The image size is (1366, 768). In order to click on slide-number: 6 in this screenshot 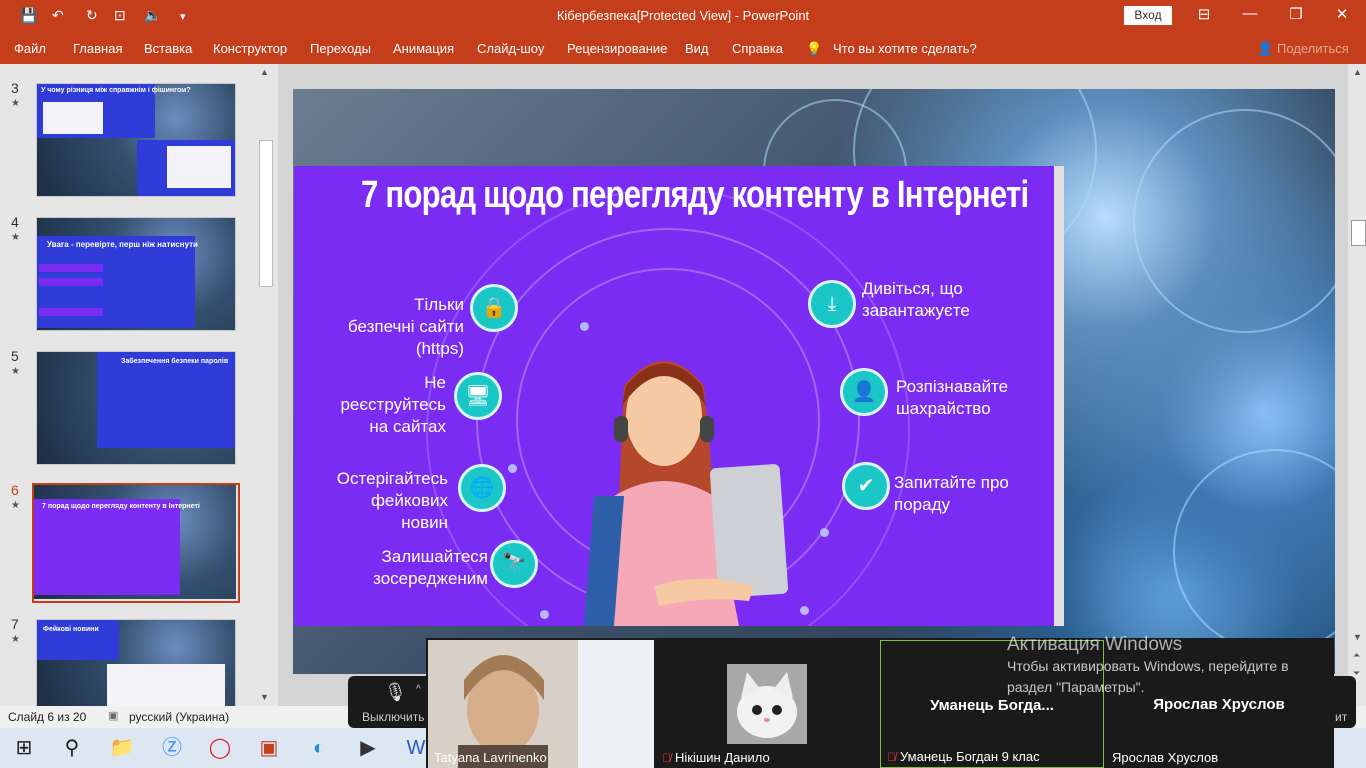, I will do `click(15, 490)`.